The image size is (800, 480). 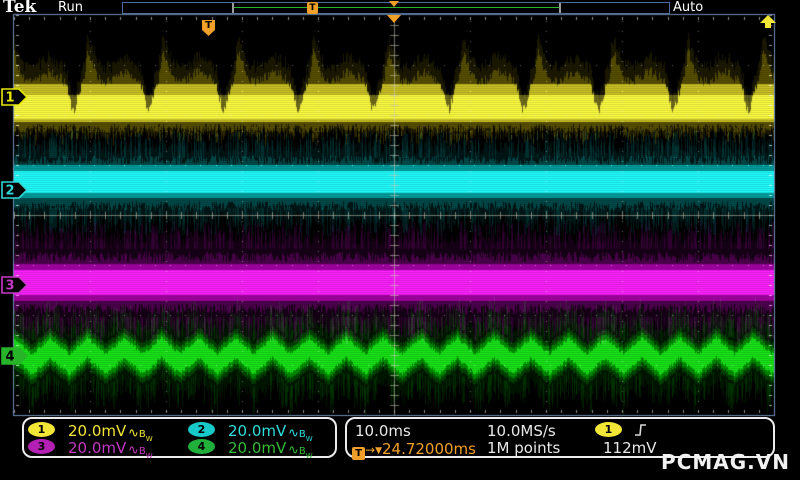 I want to click on channel-3-badge: 3, so click(x=41, y=446).